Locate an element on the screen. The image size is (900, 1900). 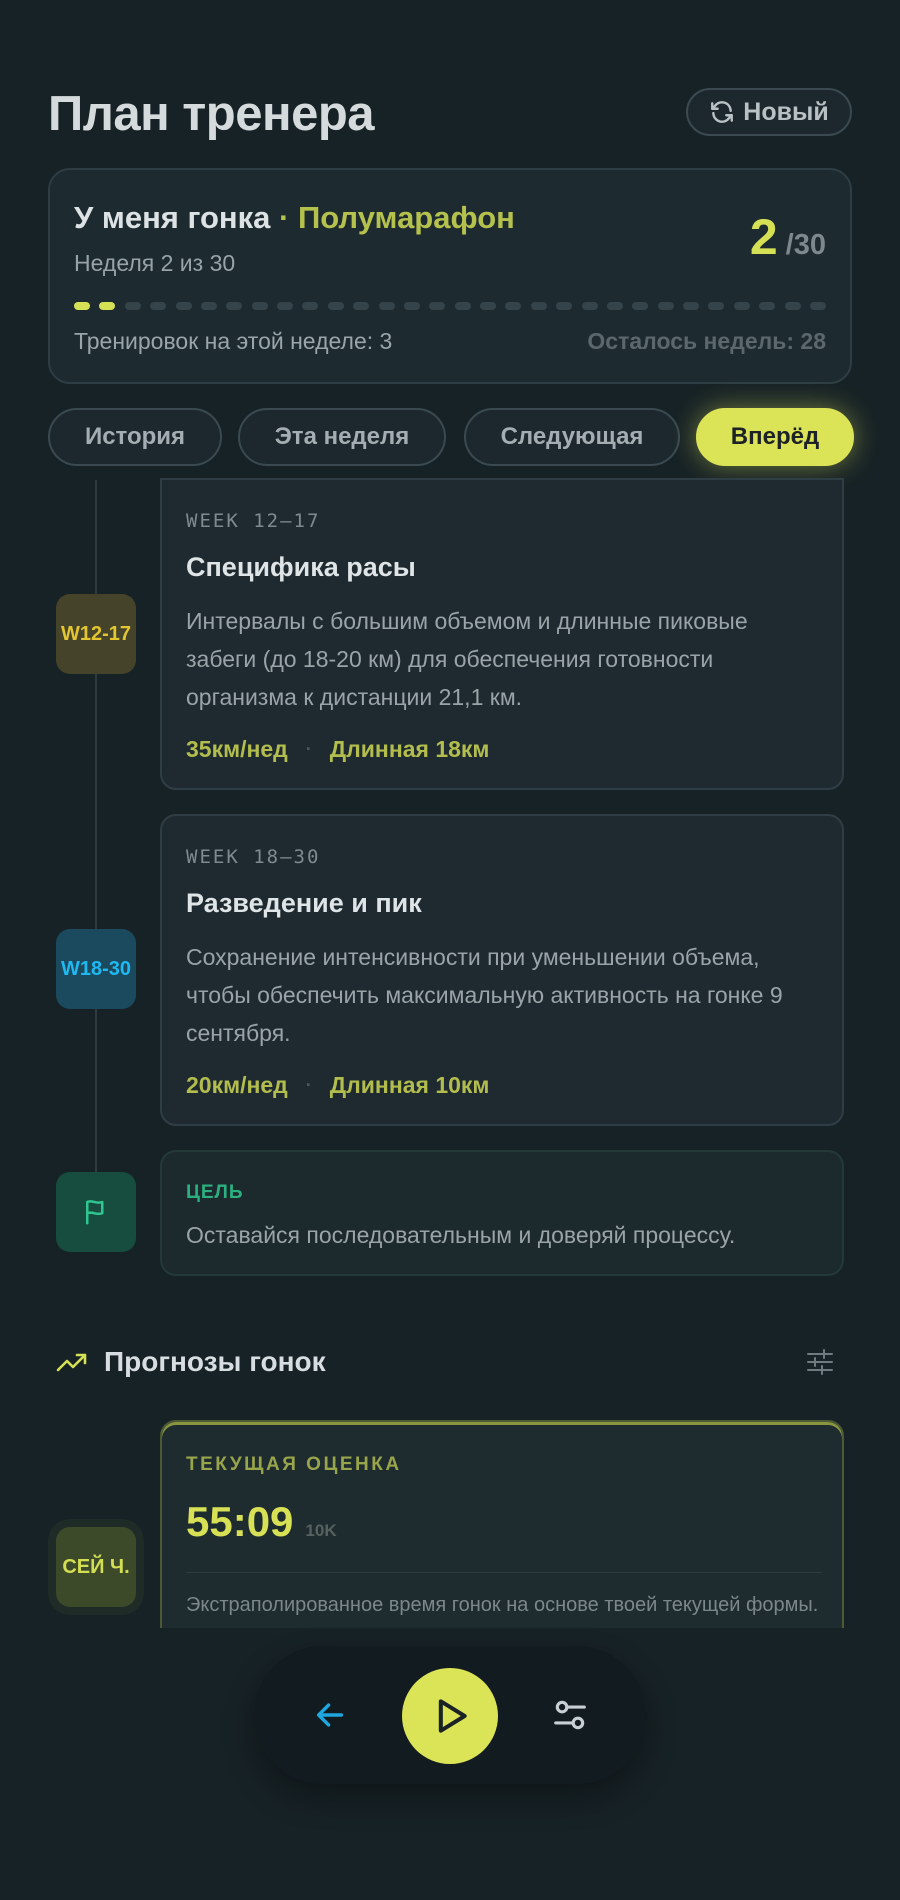
phase-week-range: WEEK 12–17 is located at coordinates (253, 521).